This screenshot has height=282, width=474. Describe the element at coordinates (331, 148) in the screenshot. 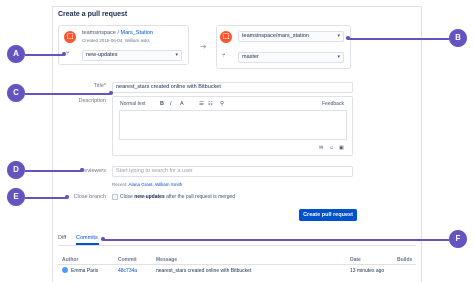

I see `emoji-icon: ☺` at that location.